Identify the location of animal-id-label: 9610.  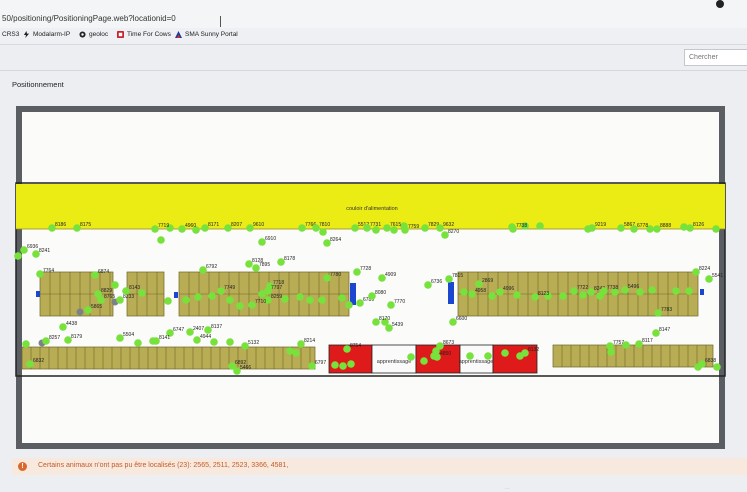
(258, 225).